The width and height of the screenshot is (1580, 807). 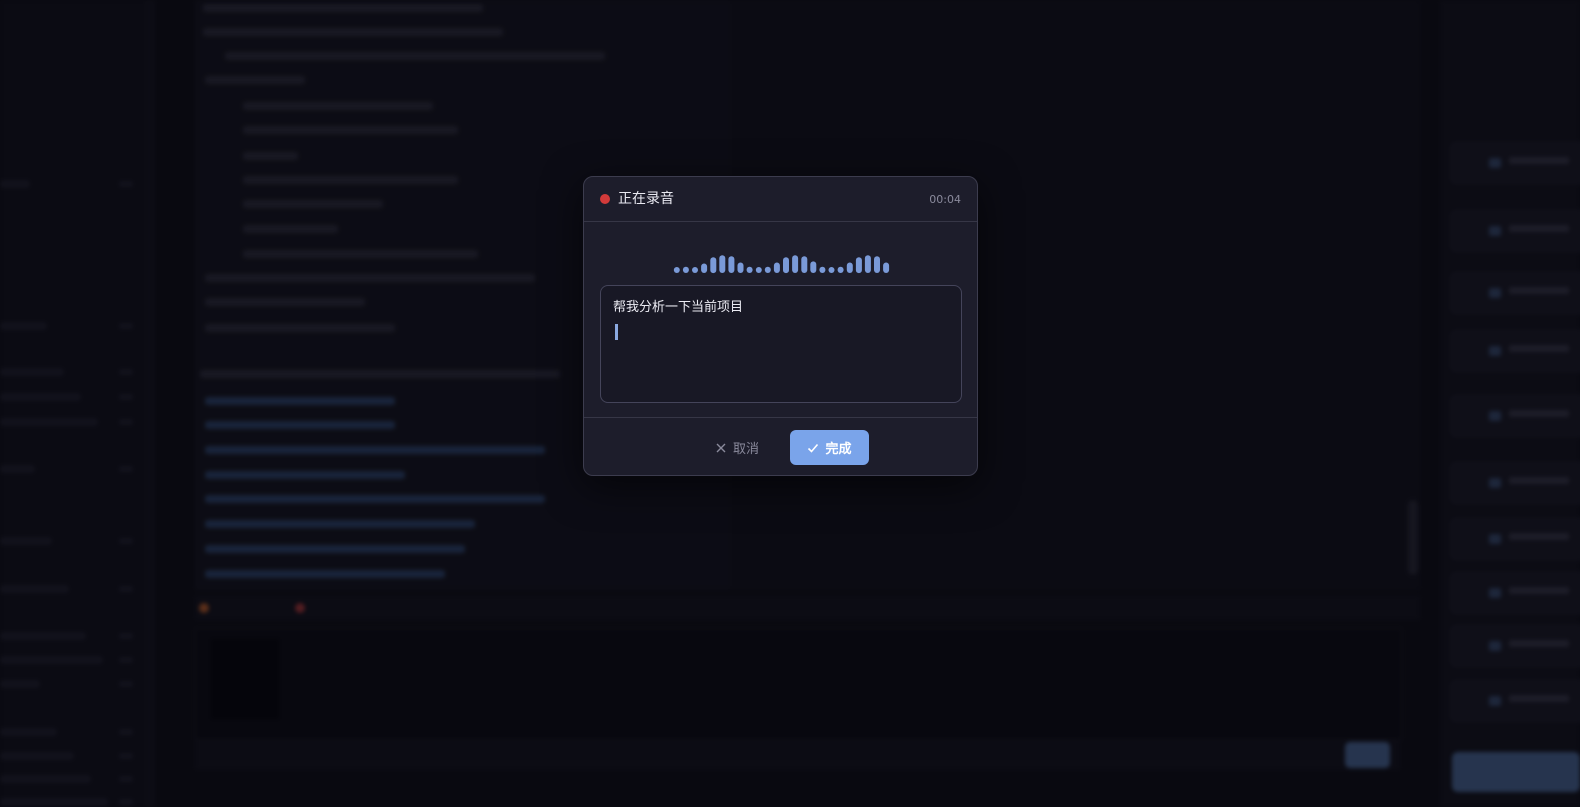 I want to click on cancel-button: 取消, so click(x=737, y=447).